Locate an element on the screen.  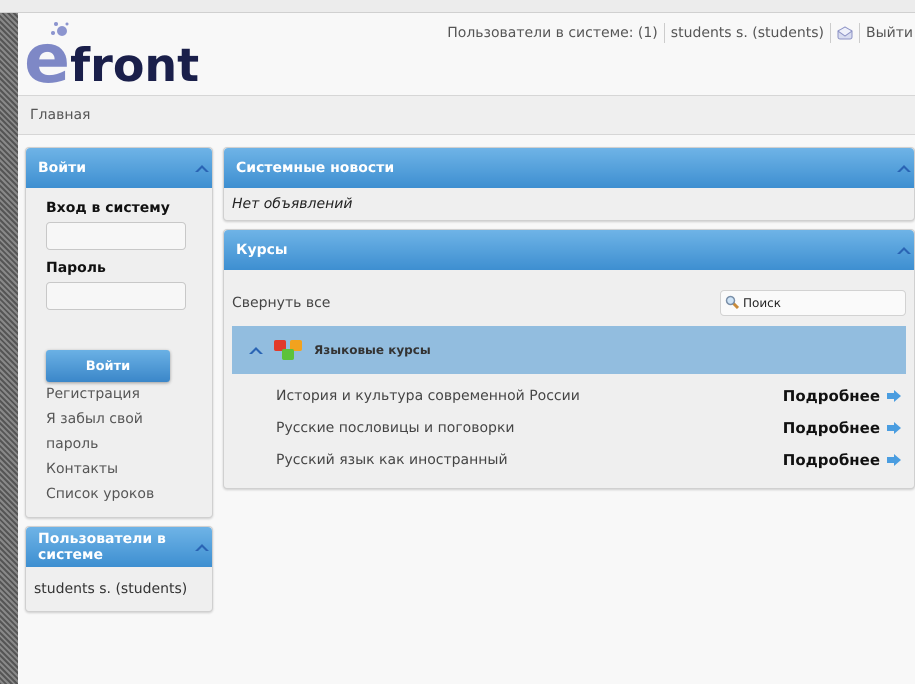
logo: efront is located at coordinates (112, 57).